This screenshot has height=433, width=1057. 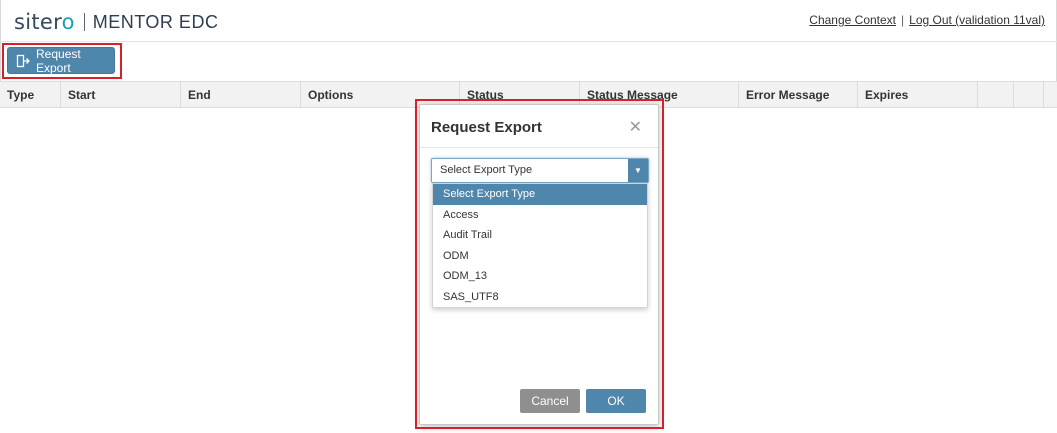 What do you see at coordinates (155, 21) in the screenshot?
I see `logo-product: MENTOR EDC` at bounding box center [155, 21].